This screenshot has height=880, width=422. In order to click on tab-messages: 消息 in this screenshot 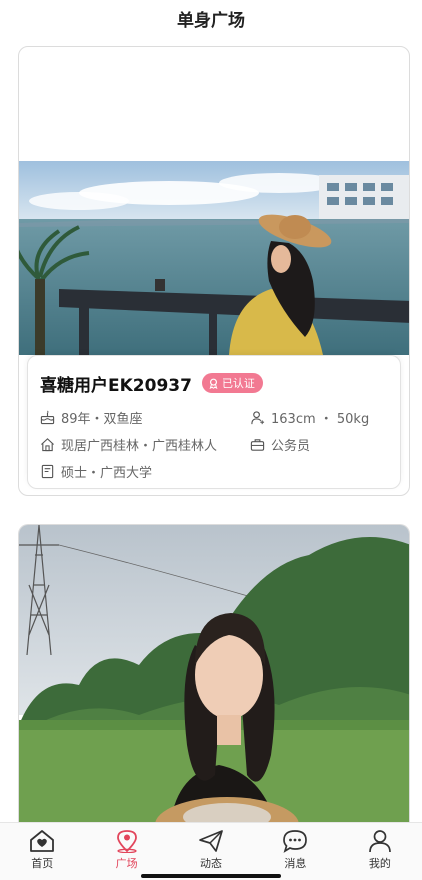, I will do `click(295, 851)`.